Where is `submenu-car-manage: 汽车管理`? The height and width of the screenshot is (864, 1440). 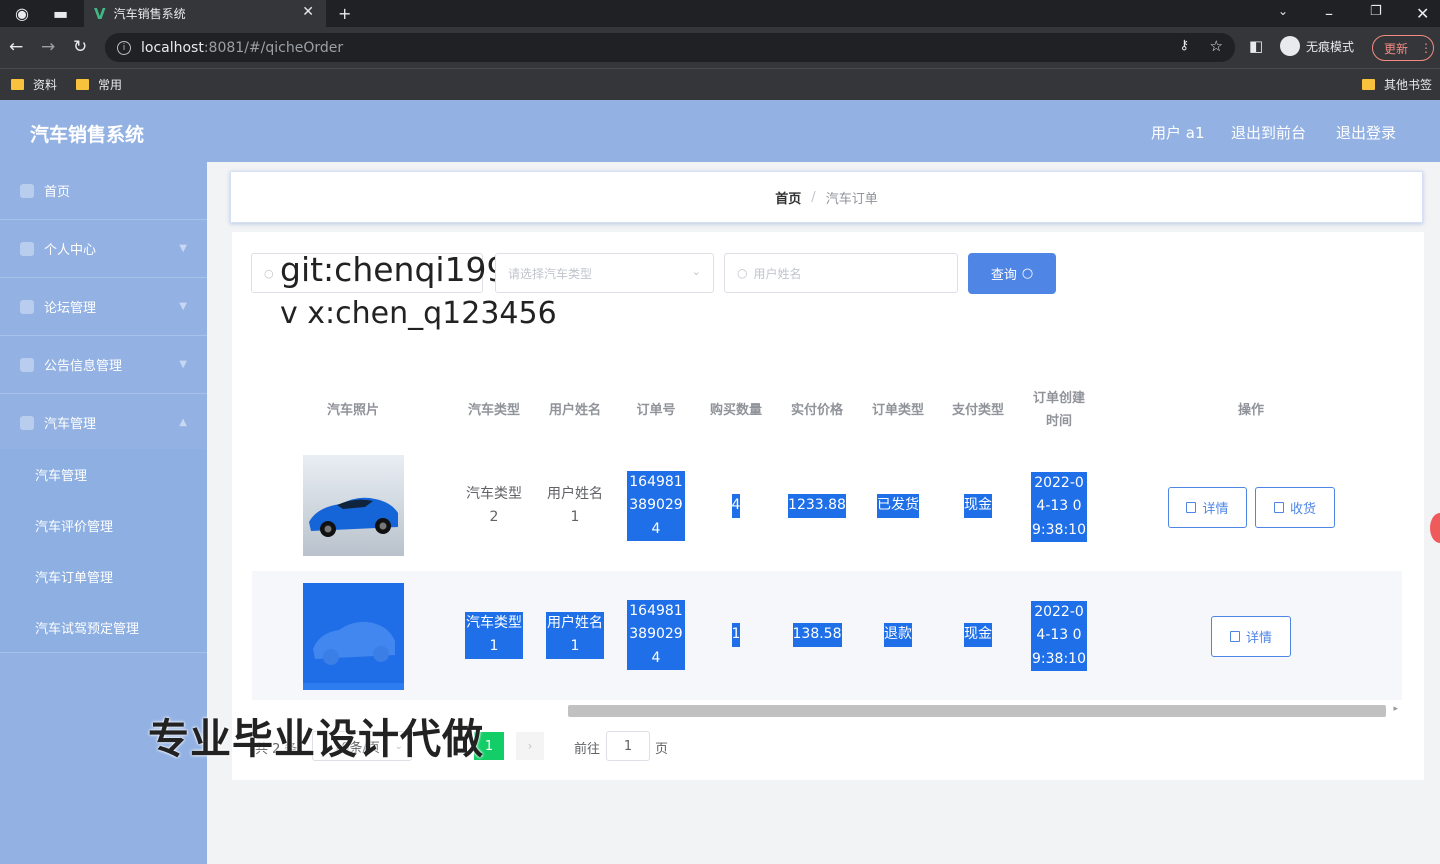
submenu-car-manage: 汽车管理 is located at coordinates (103, 474).